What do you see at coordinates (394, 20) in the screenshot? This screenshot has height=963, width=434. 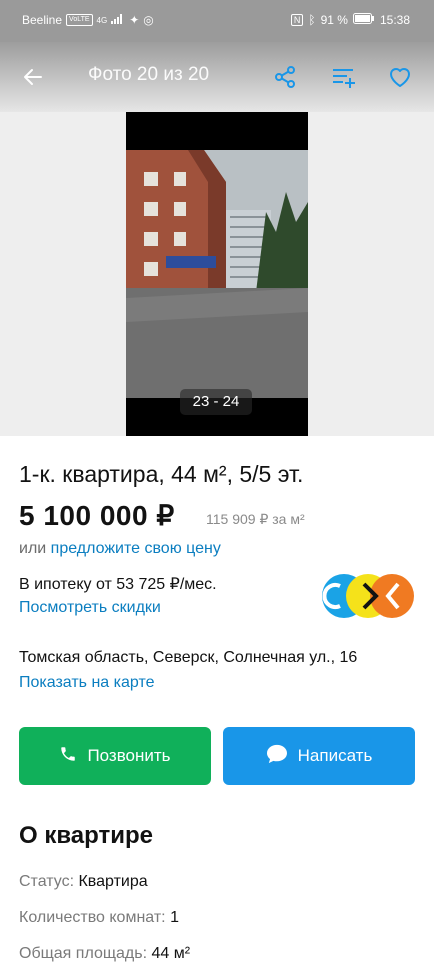 I see `clock: 15:38` at bounding box center [394, 20].